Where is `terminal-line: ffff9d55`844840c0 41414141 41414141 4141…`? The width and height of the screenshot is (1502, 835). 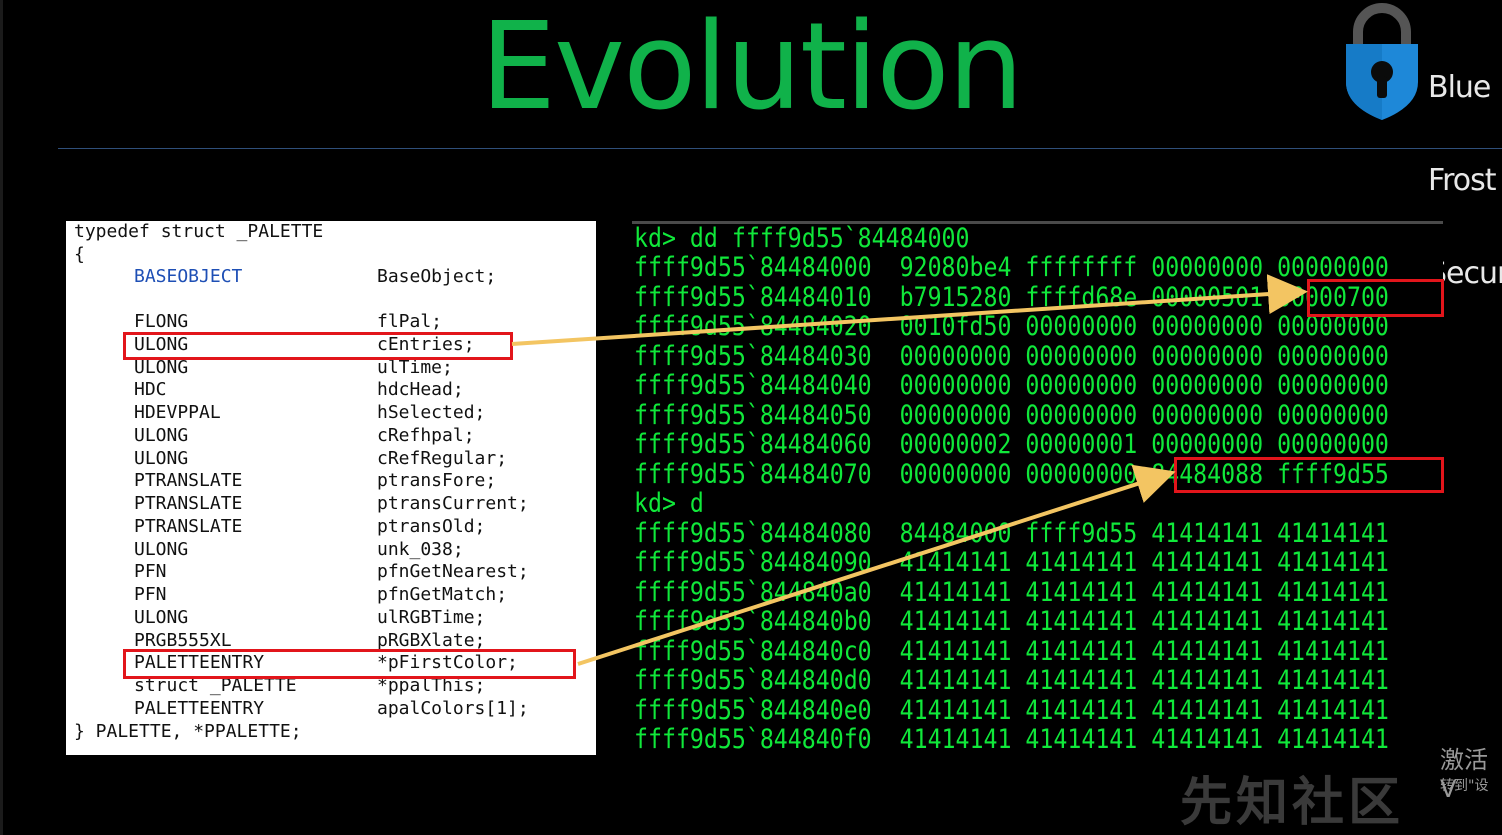
terminal-line: ffff9d55`844840c0 41414141 41414141 4141… is located at coordinates (1011, 651).